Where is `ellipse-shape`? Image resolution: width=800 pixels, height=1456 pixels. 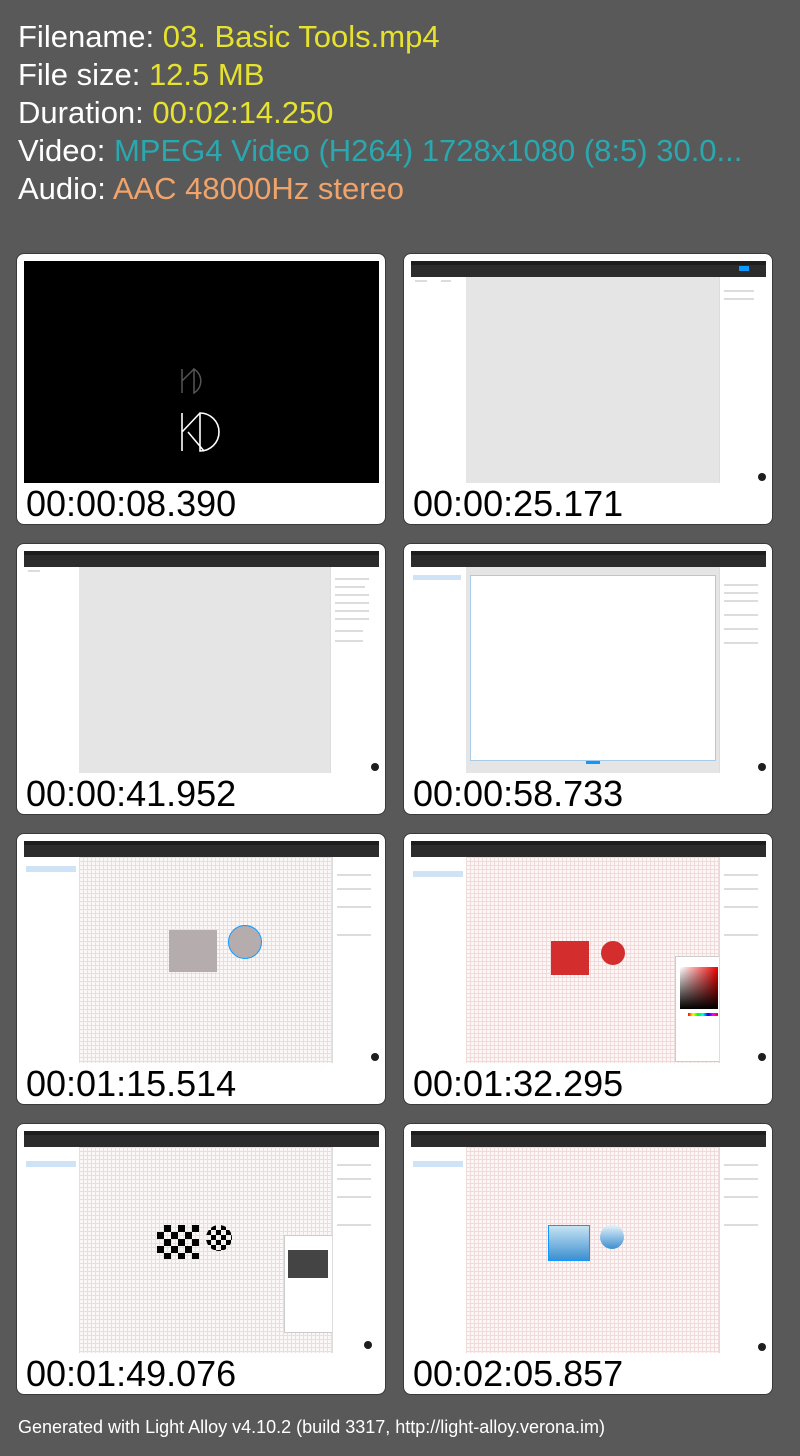 ellipse-shape is located at coordinates (245, 942).